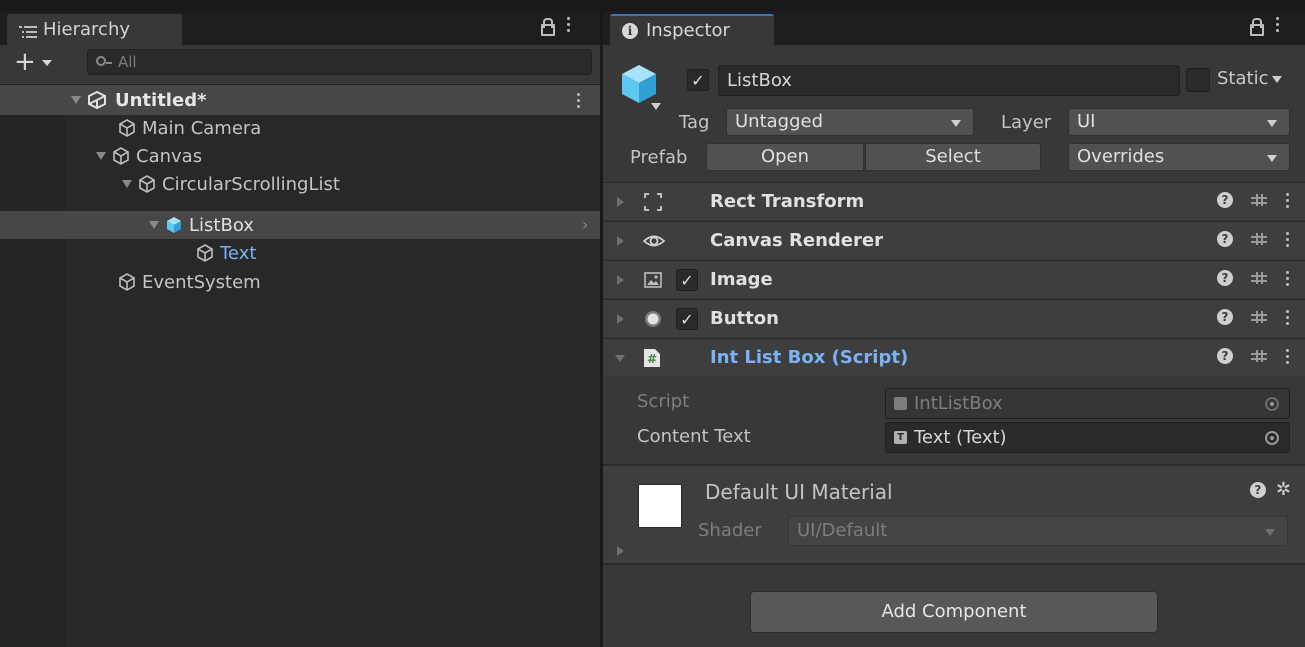 This screenshot has width=1305, height=647. I want to click on hierarchy-item-event-system: EventSystem, so click(189, 282).